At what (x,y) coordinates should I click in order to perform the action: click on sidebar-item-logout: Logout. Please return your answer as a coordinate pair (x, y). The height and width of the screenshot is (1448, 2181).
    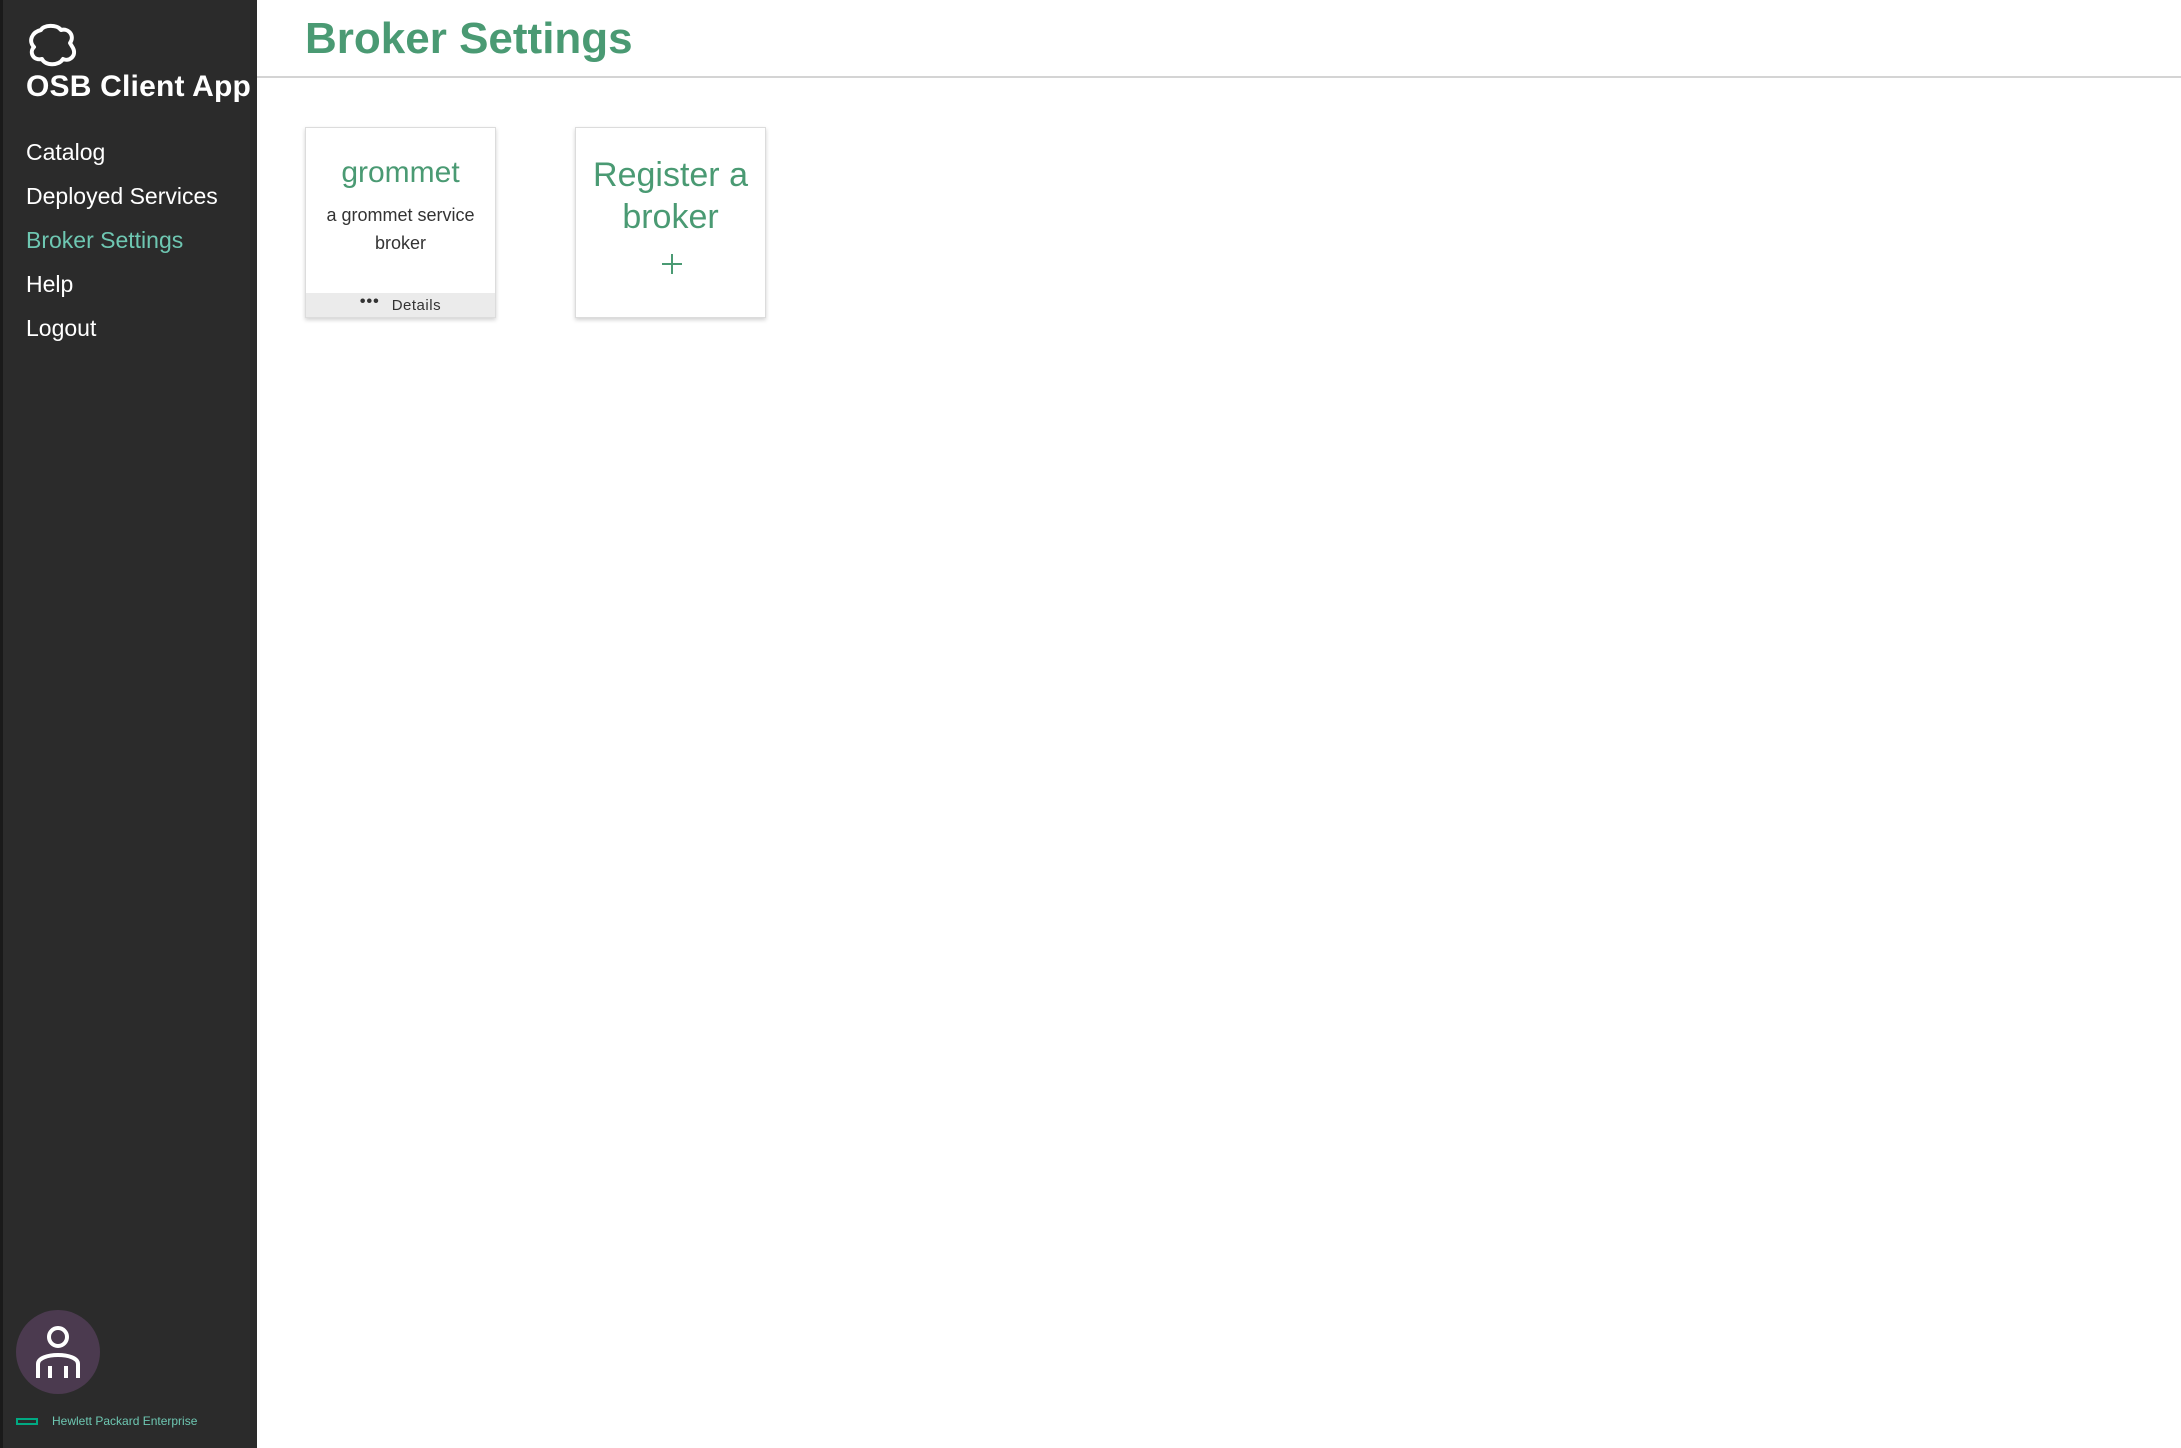
    Looking at the image, I should click on (122, 332).